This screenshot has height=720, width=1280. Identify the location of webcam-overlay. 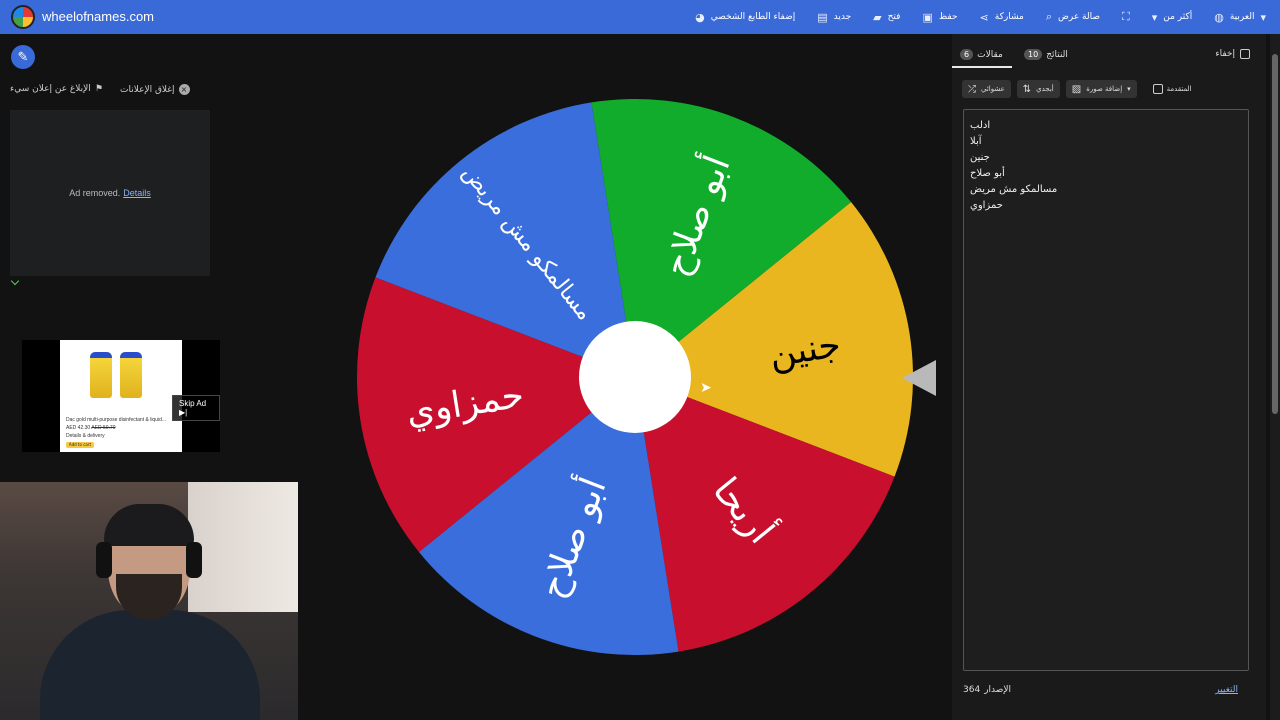
(149, 601).